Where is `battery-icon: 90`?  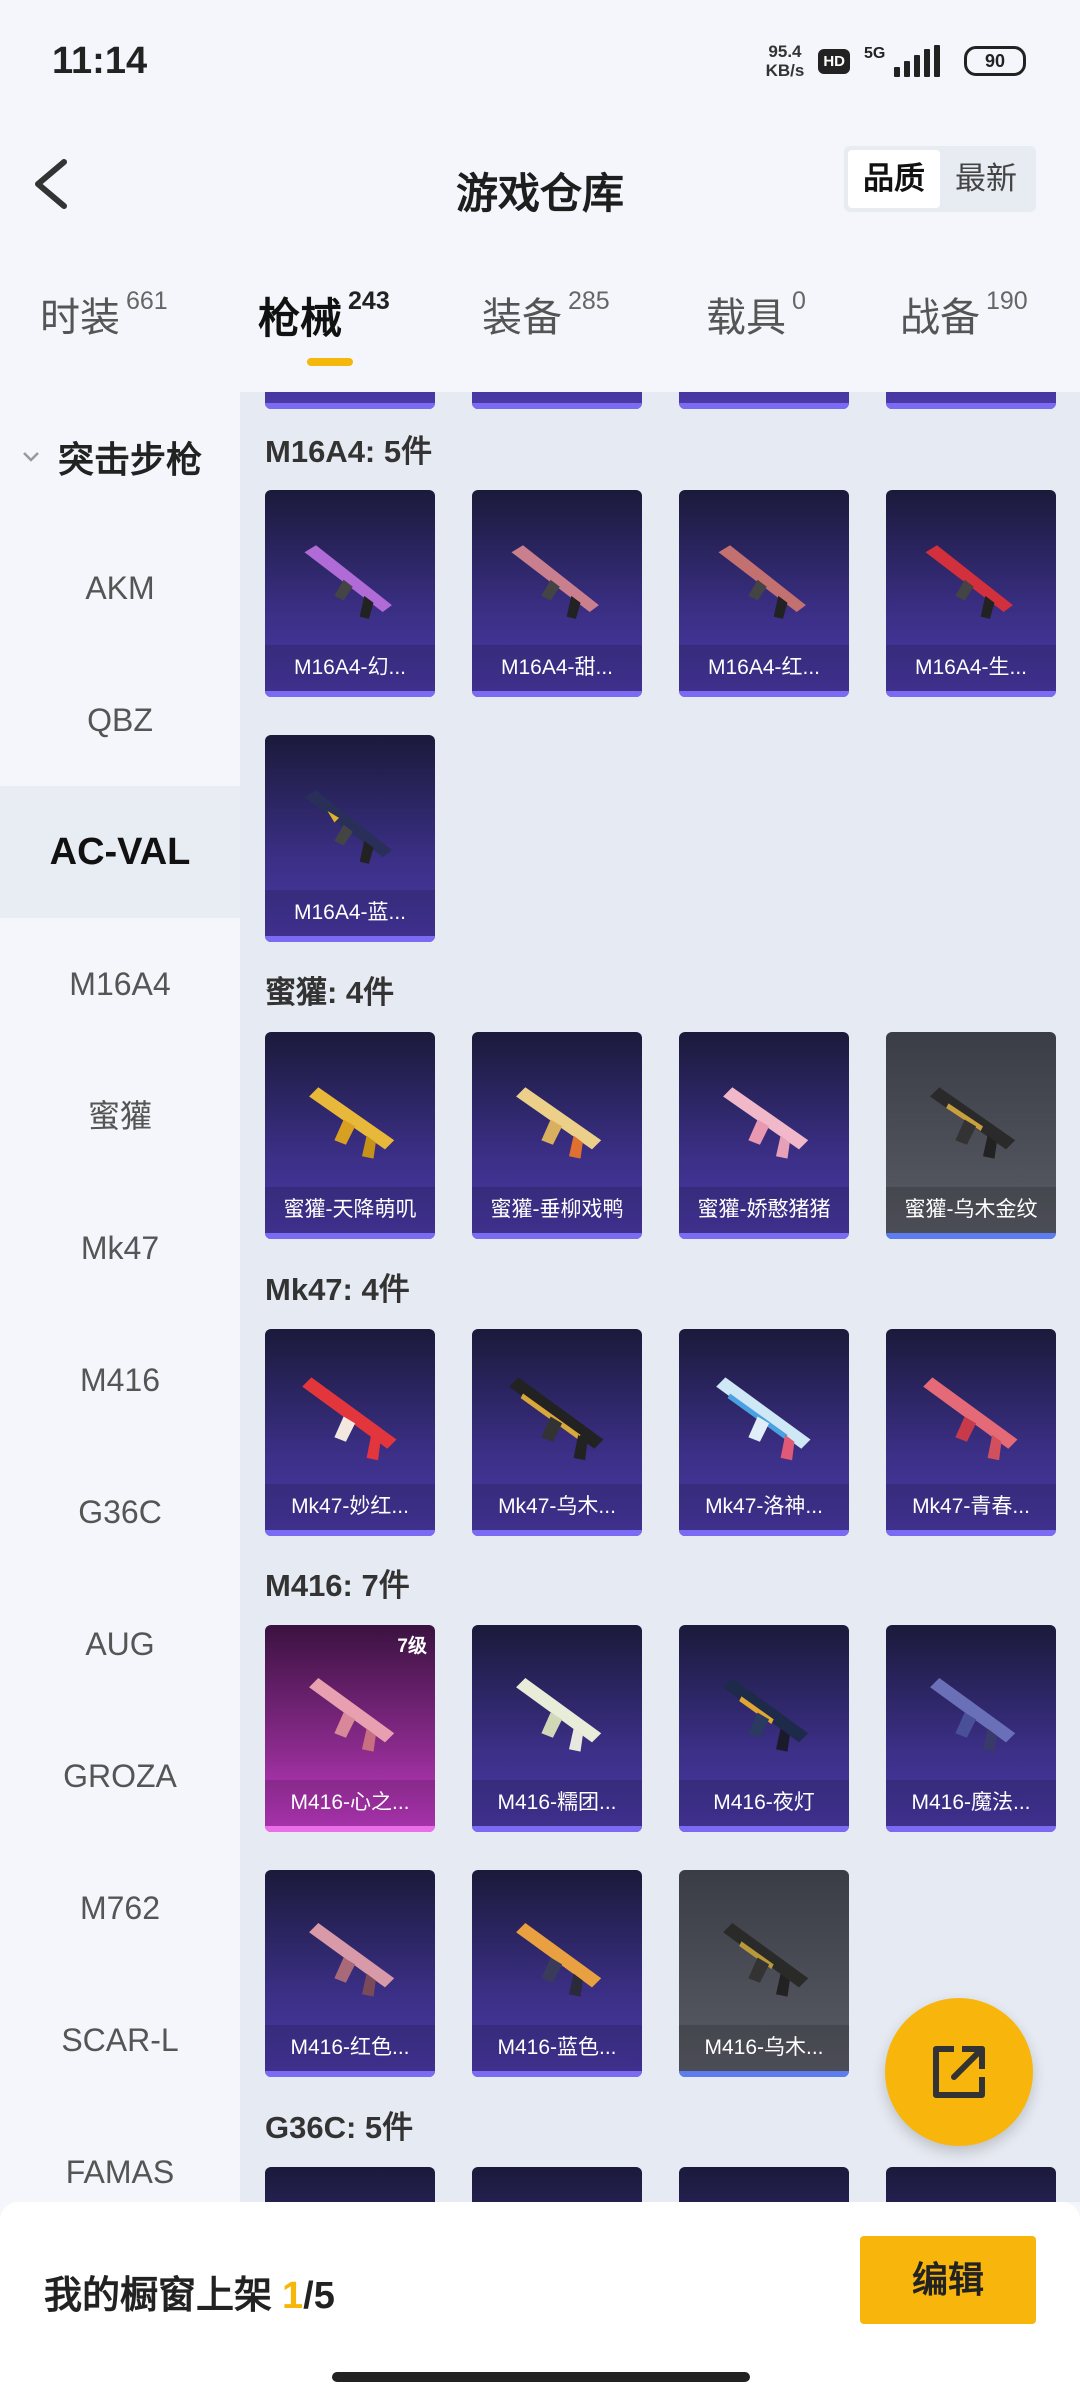
battery-icon: 90 is located at coordinates (995, 61).